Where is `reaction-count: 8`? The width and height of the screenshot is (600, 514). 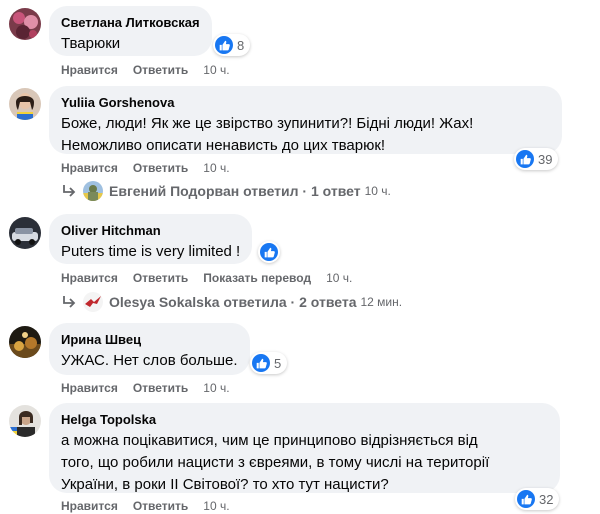
reaction-count: 8 is located at coordinates (232, 45).